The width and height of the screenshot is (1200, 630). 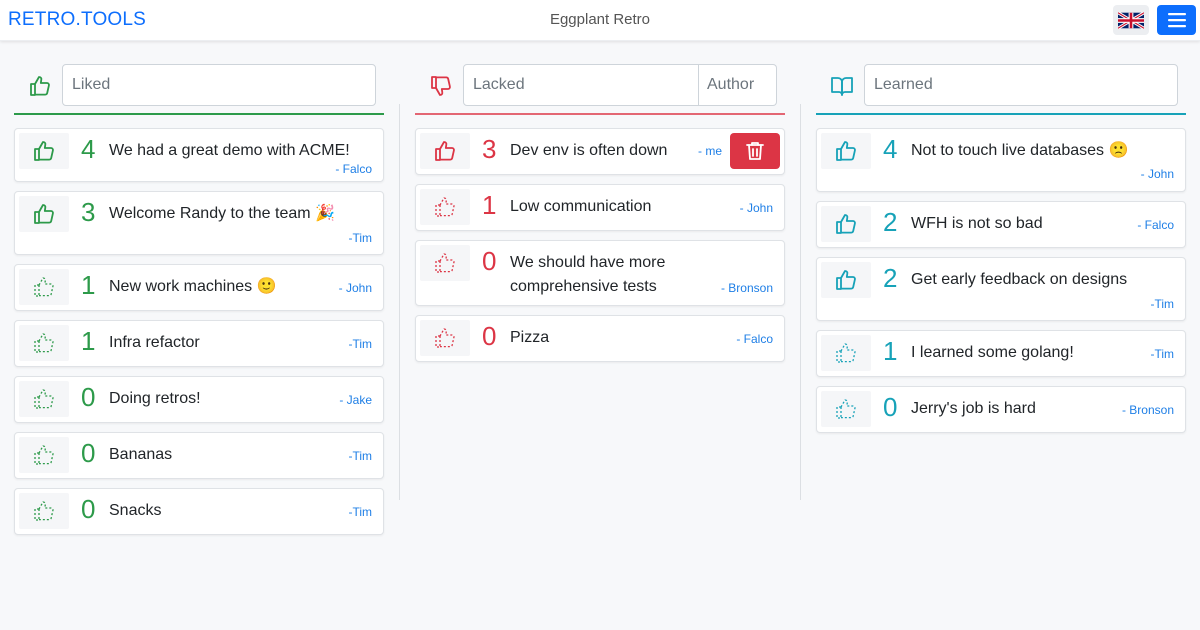 What do you see at coordinates (1001, 289) in the screenshot?
I see `retro-card: 2 Get early feedback on designs -Tim` at bounding box center [1001, 289].